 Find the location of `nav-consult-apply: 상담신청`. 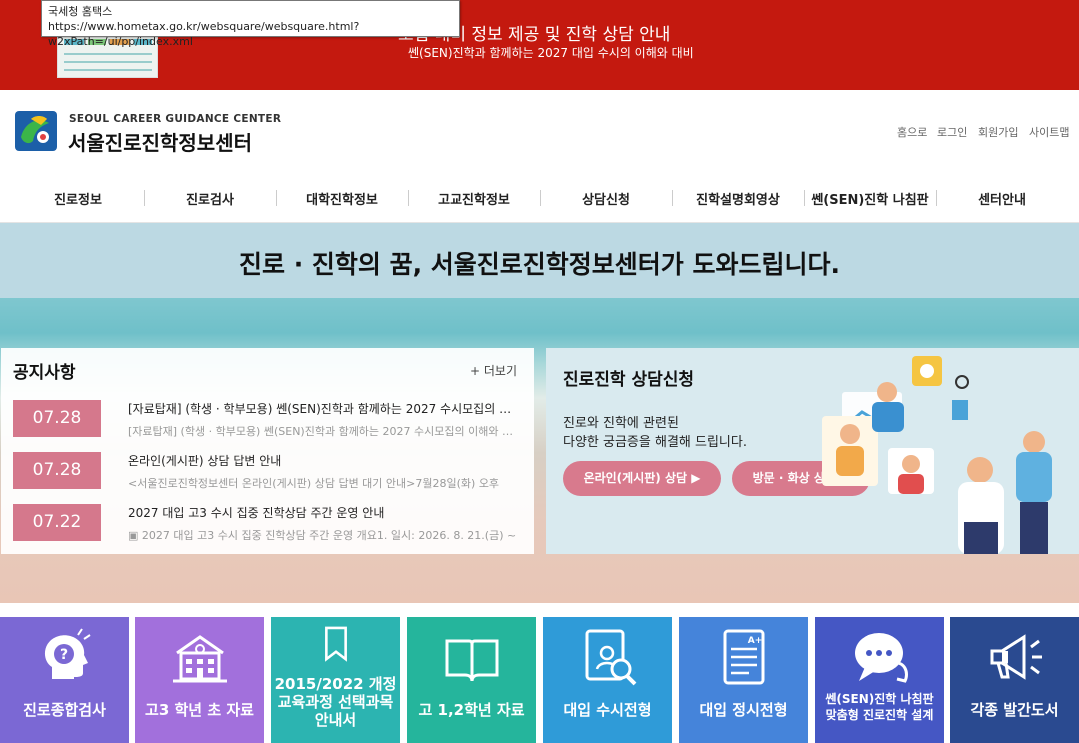

nav-consult-apply: 상담신청 is located at coordinates (606, 198).